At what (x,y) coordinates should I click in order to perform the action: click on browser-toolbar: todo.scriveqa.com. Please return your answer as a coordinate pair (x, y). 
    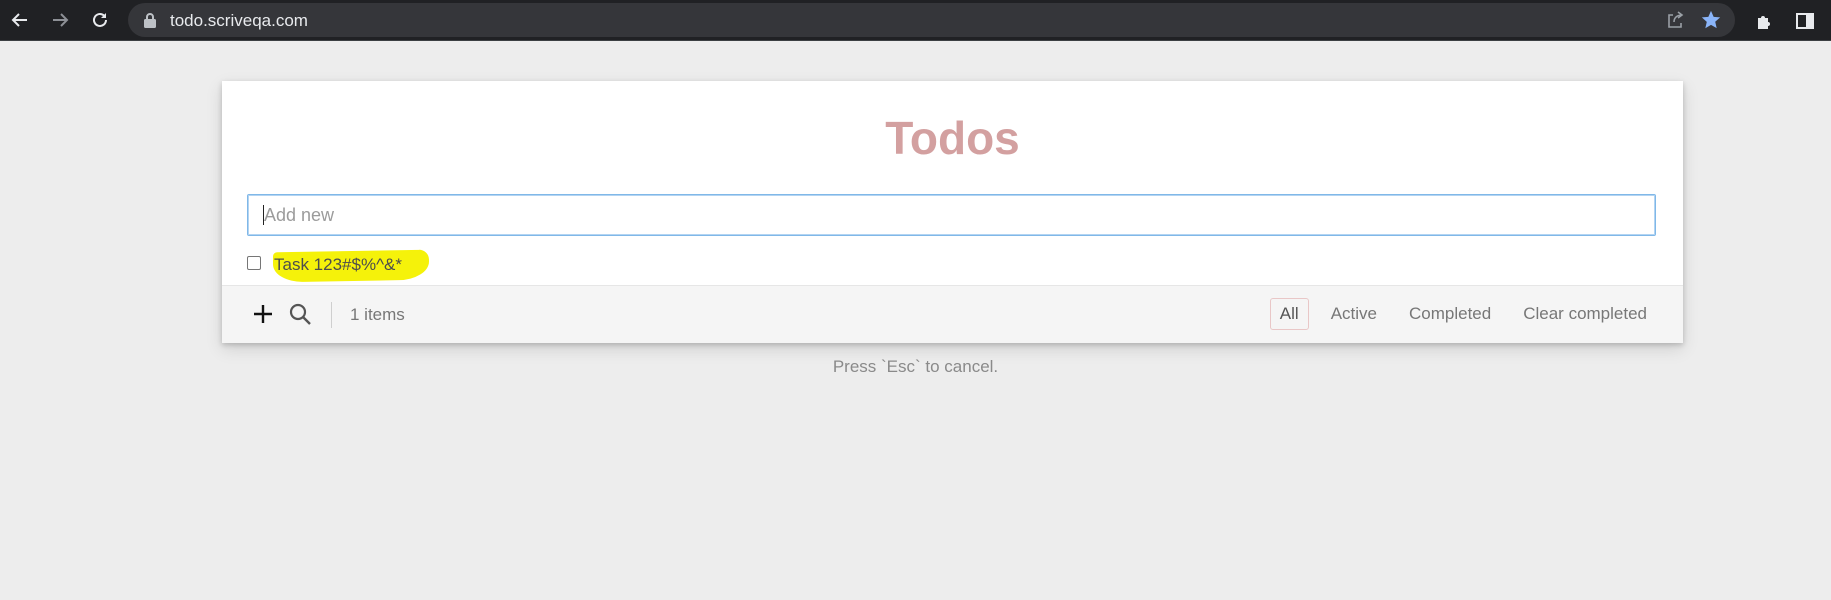
    Looking at the image, I should click on (915, 20).